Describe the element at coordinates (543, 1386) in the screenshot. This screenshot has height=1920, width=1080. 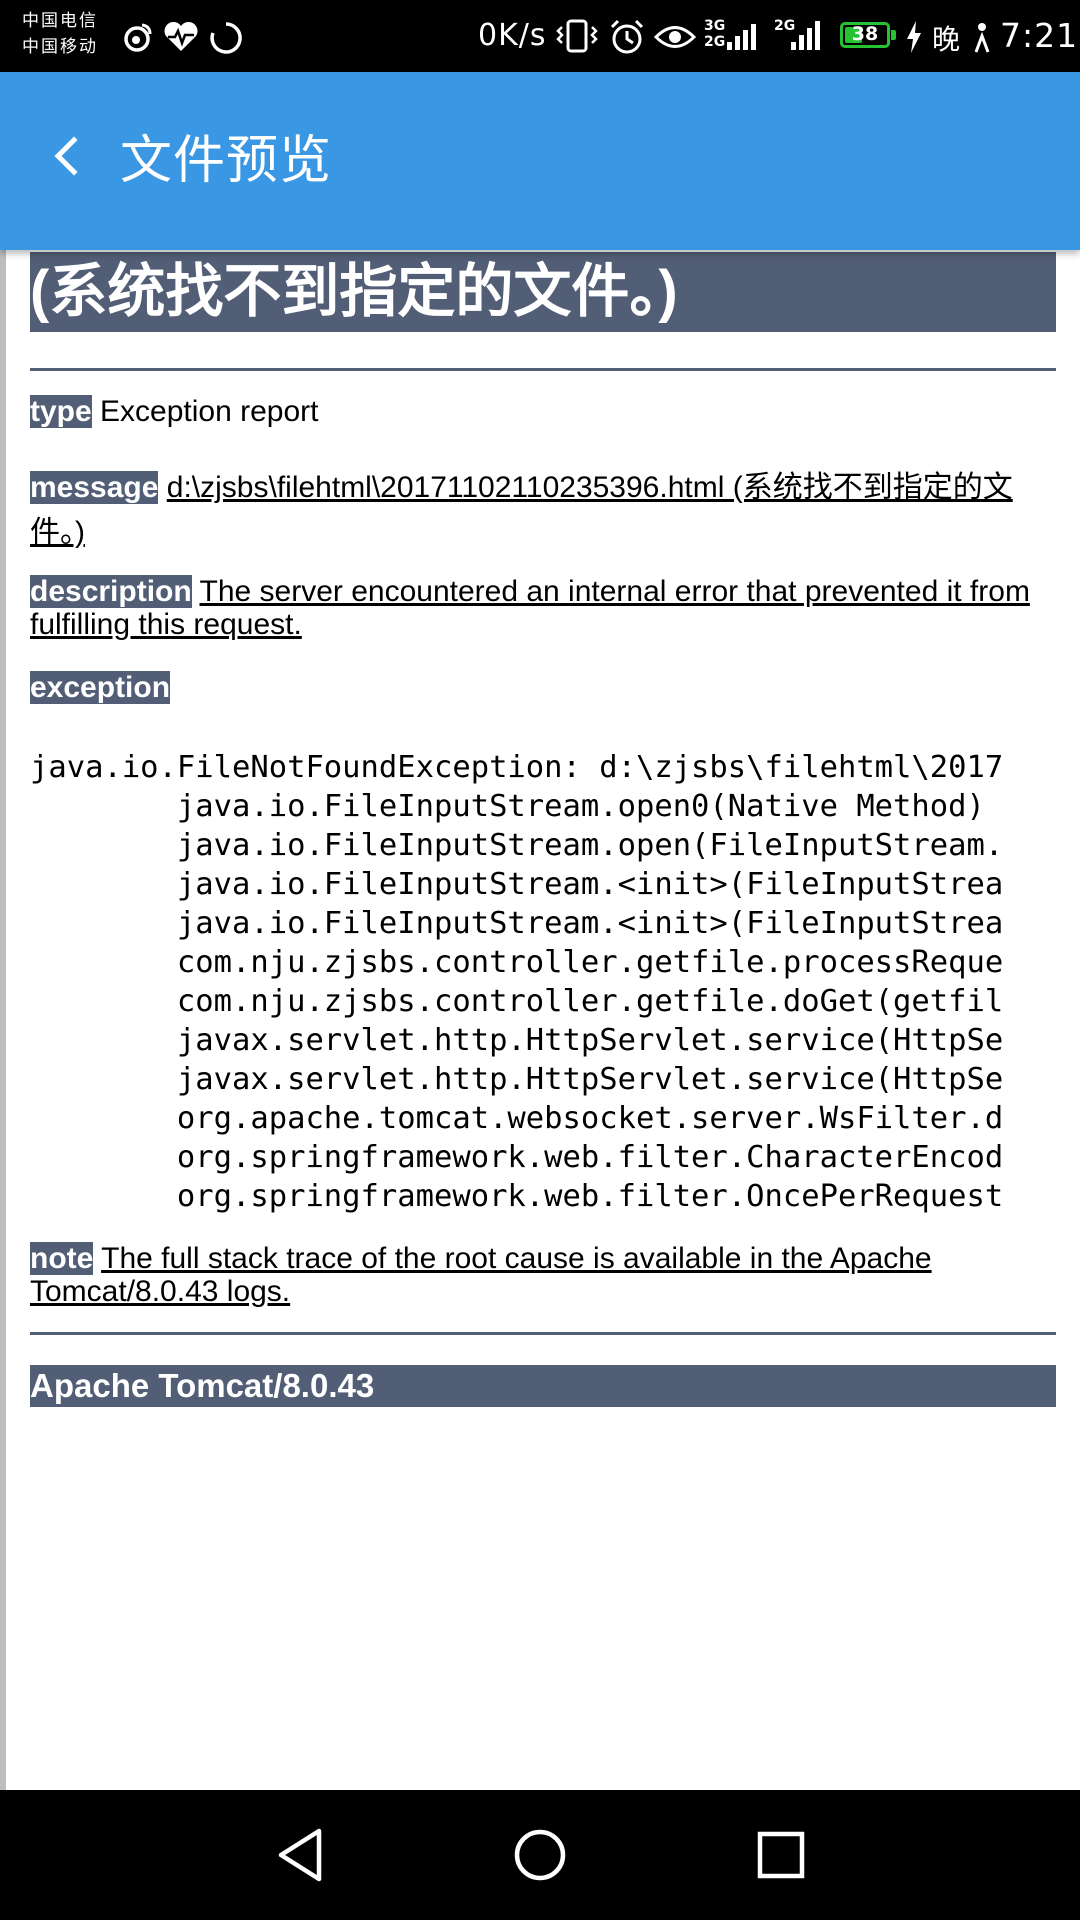
I see `server-footer: Apache Tomcat/8.0.43` at that location.